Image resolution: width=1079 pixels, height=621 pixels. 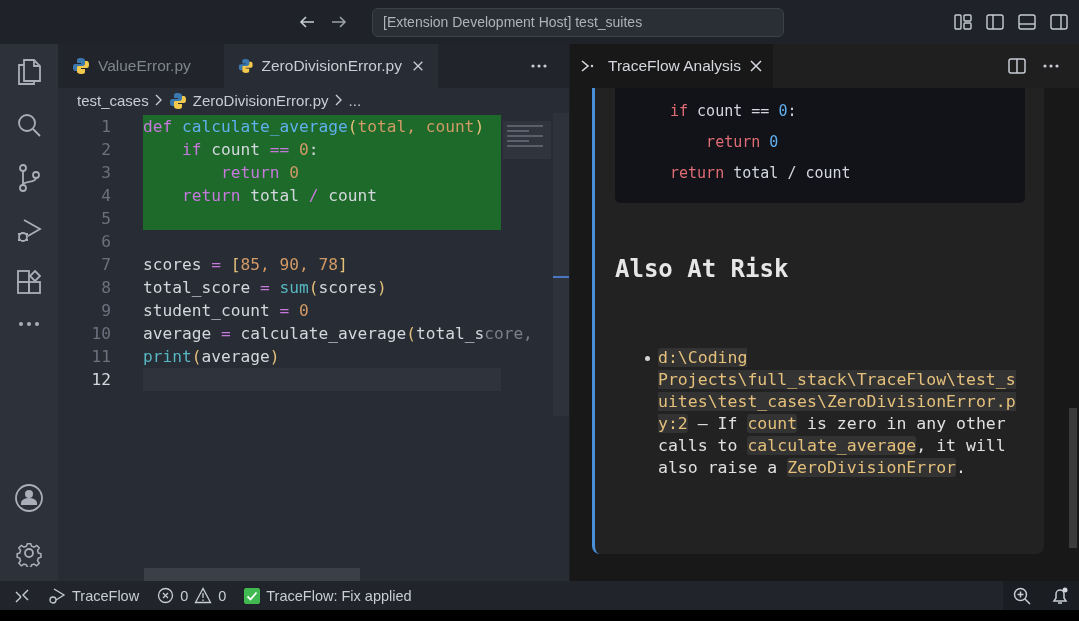 I want to click on command-center: [Extension Development Host] test_suites, so click(x=578, y=22).